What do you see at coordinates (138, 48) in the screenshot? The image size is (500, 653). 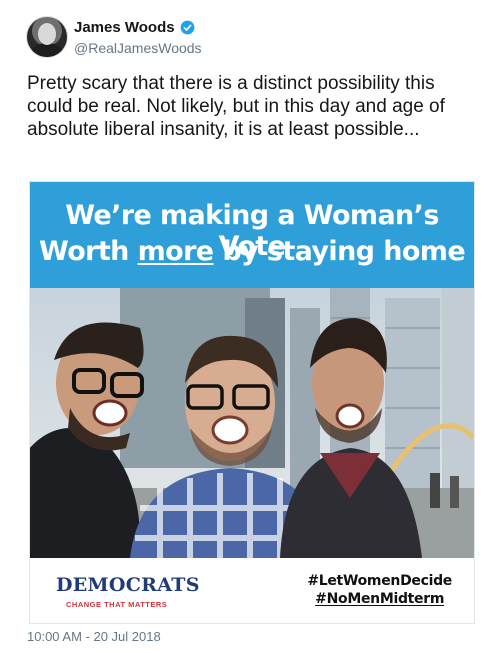 I see `author-handle: @RealJamesWoods` at bounding box center [138, 48].